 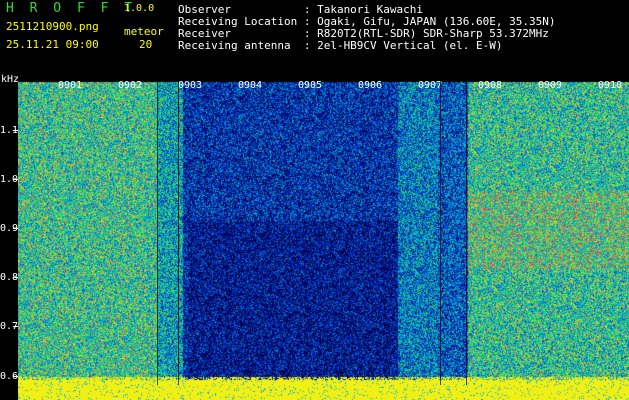 I want to click on time-label: 0908, so click(x=490, y=85).